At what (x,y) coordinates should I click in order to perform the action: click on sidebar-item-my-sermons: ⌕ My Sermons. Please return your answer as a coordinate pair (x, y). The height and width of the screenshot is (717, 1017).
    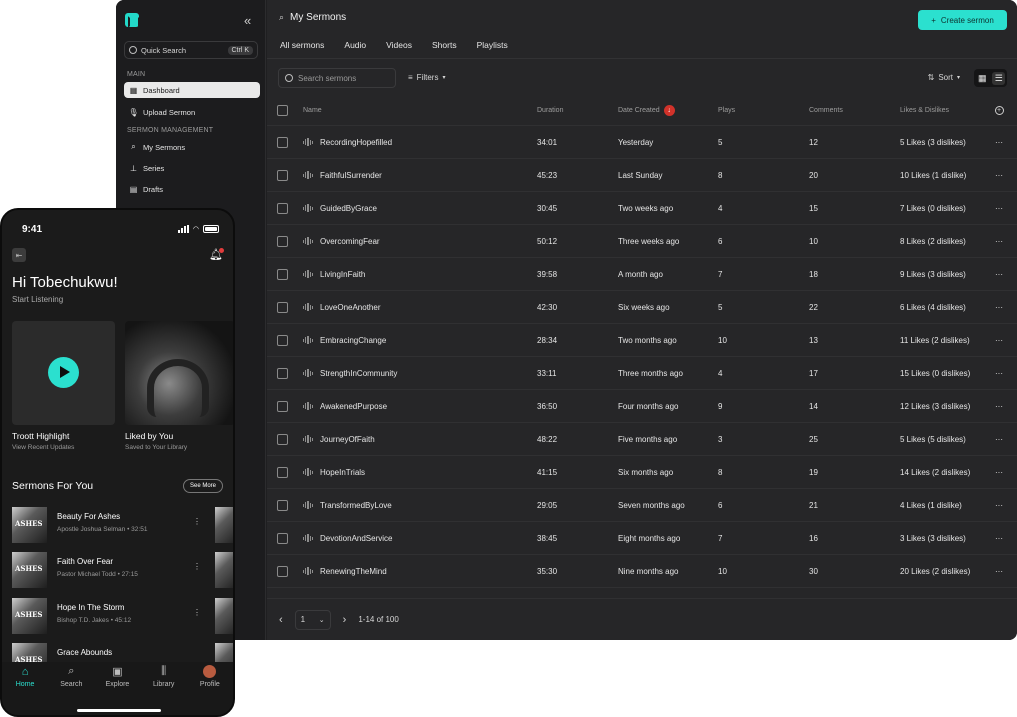
    Looking at the image, I should click on (192, 147).